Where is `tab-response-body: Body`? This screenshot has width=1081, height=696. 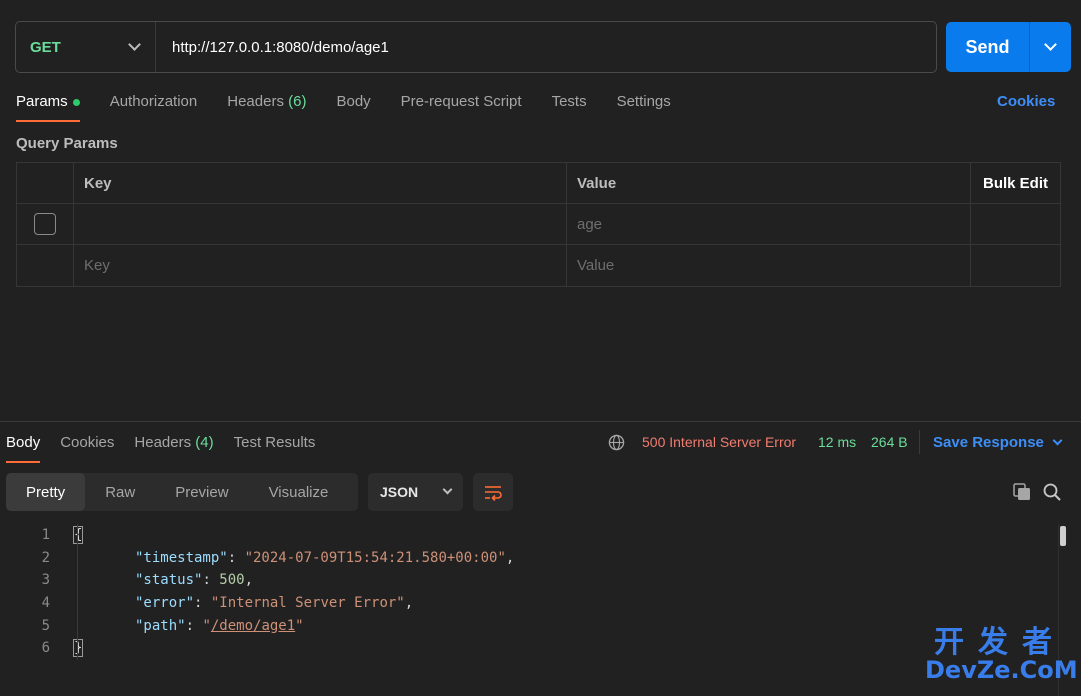 tab-response-body: Body is located at coordinates (23, 446).